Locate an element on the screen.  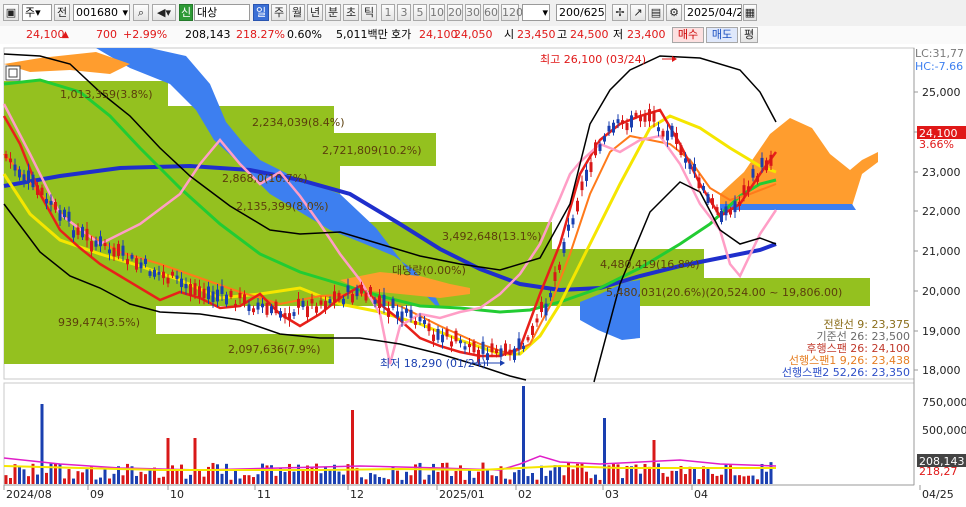
cursor-icon: ✢ is located at coordinates (620, 12).